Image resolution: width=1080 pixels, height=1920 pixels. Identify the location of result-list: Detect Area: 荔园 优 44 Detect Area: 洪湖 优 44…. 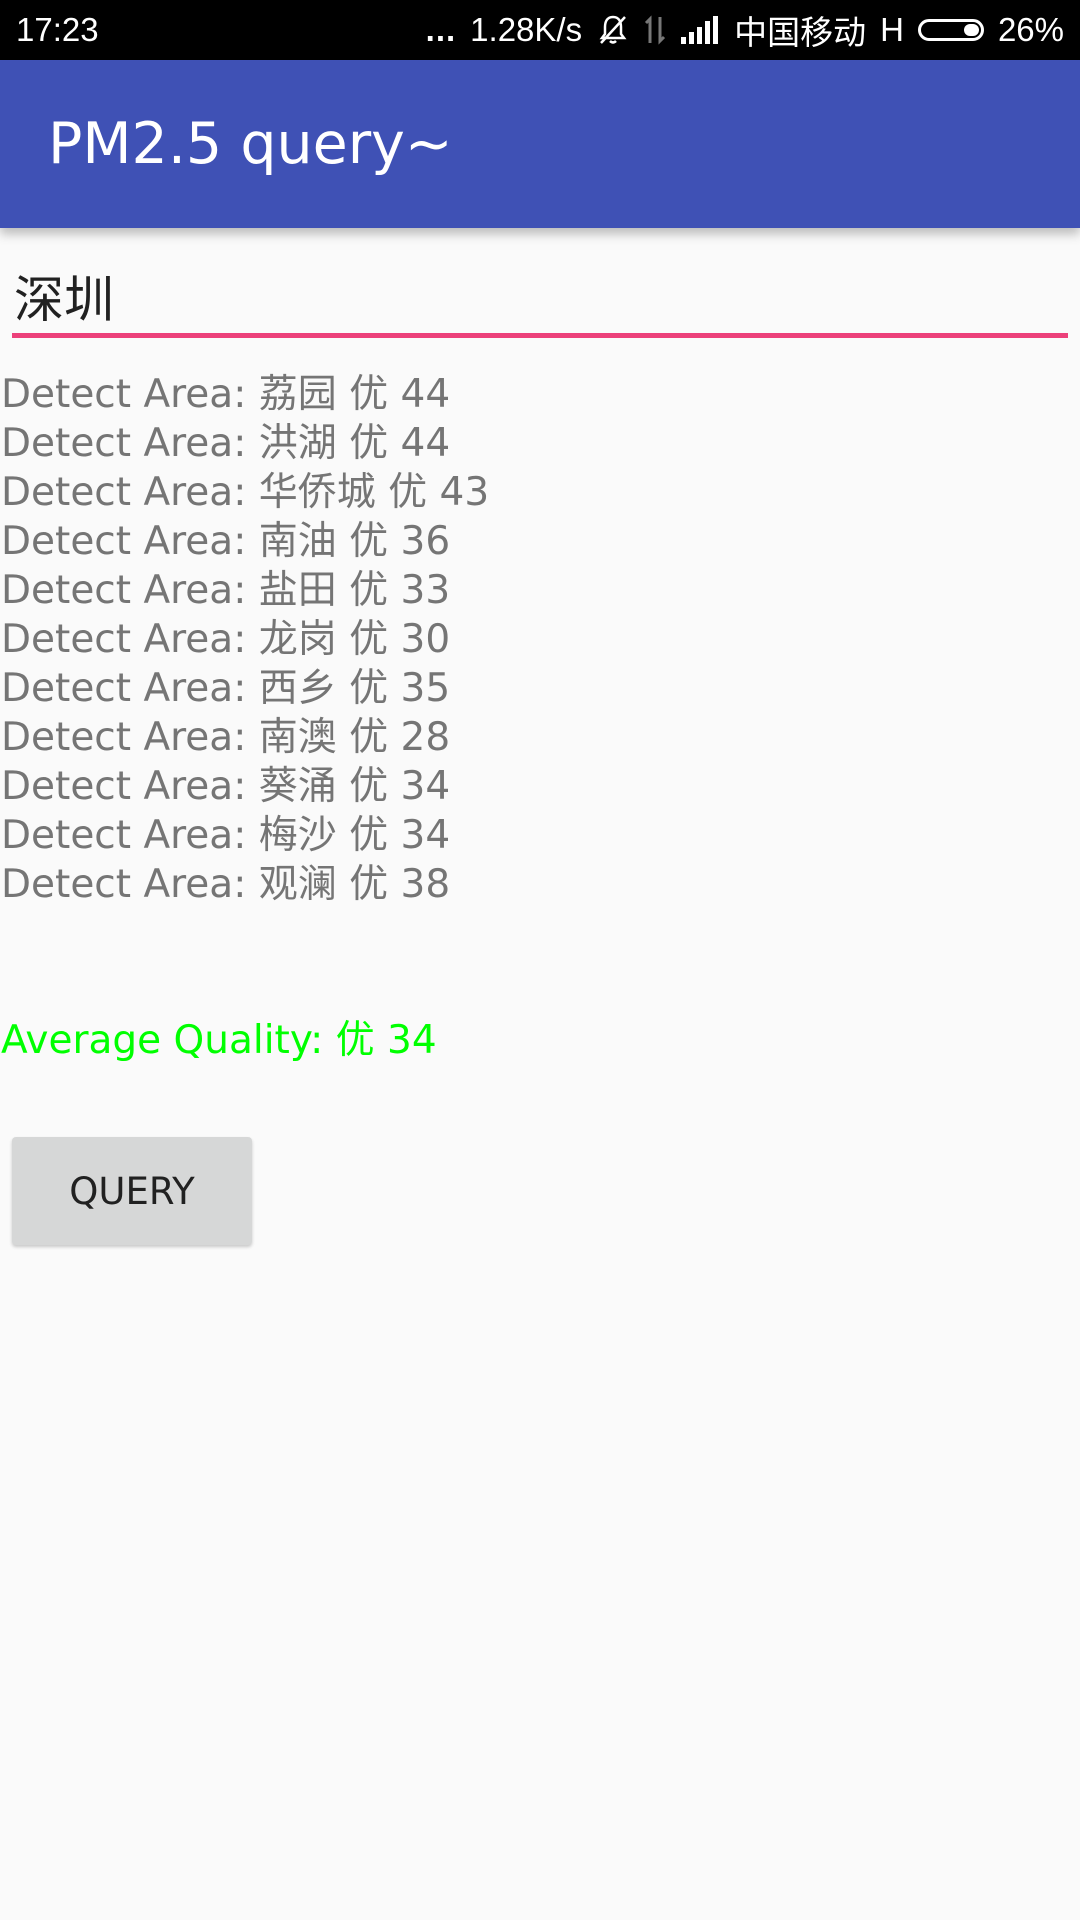
(245, 639).